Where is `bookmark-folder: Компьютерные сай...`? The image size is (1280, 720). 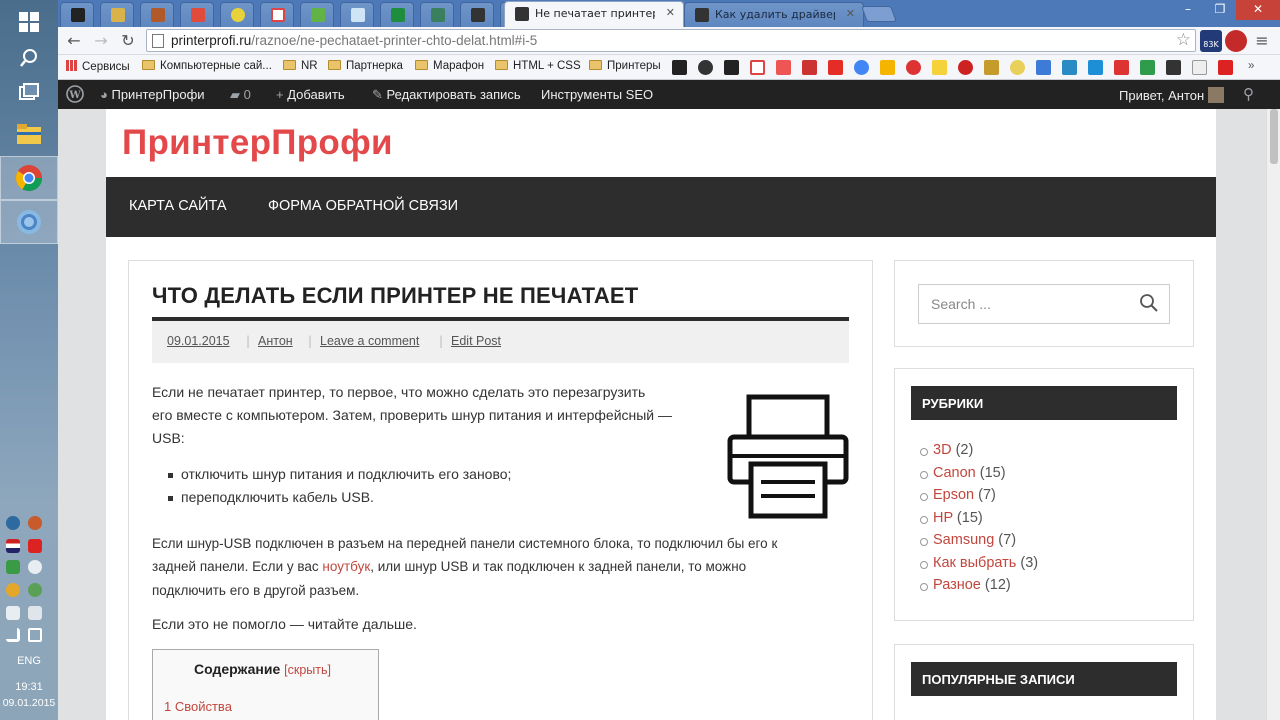
bookmark-folder: Компьютерные сай... is located at coordinates (207, 66).